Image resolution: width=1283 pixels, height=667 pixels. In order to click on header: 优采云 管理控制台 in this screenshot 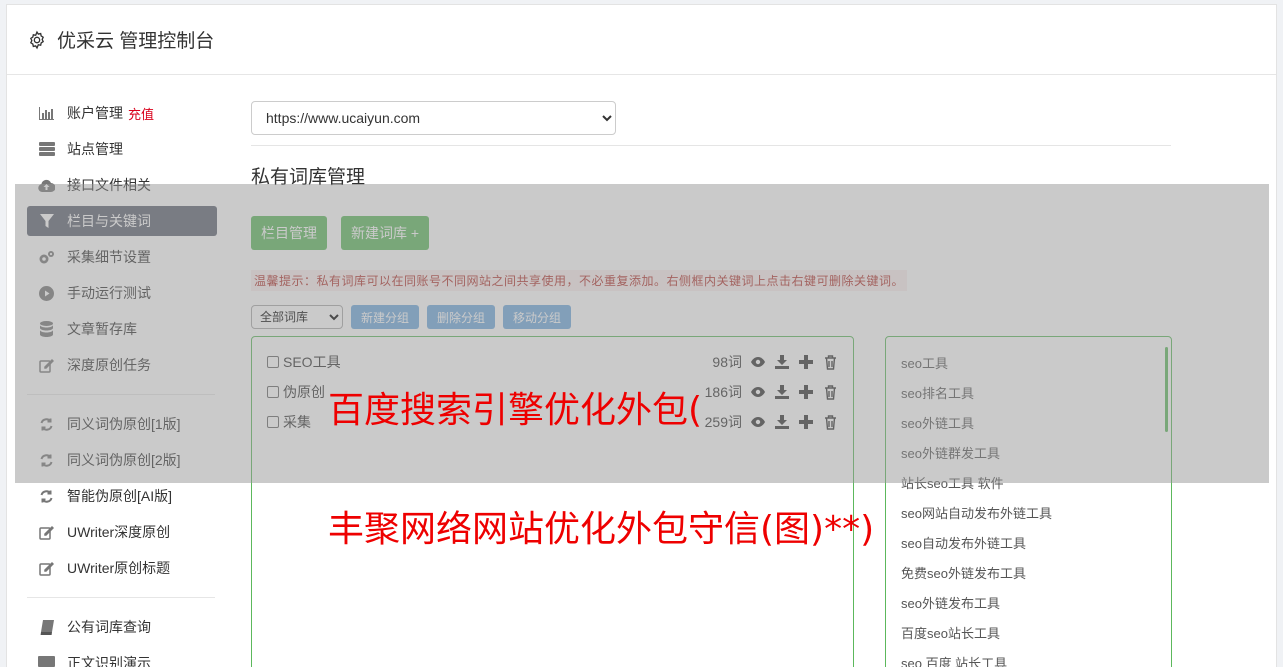, I will do `click(641, 40)`.